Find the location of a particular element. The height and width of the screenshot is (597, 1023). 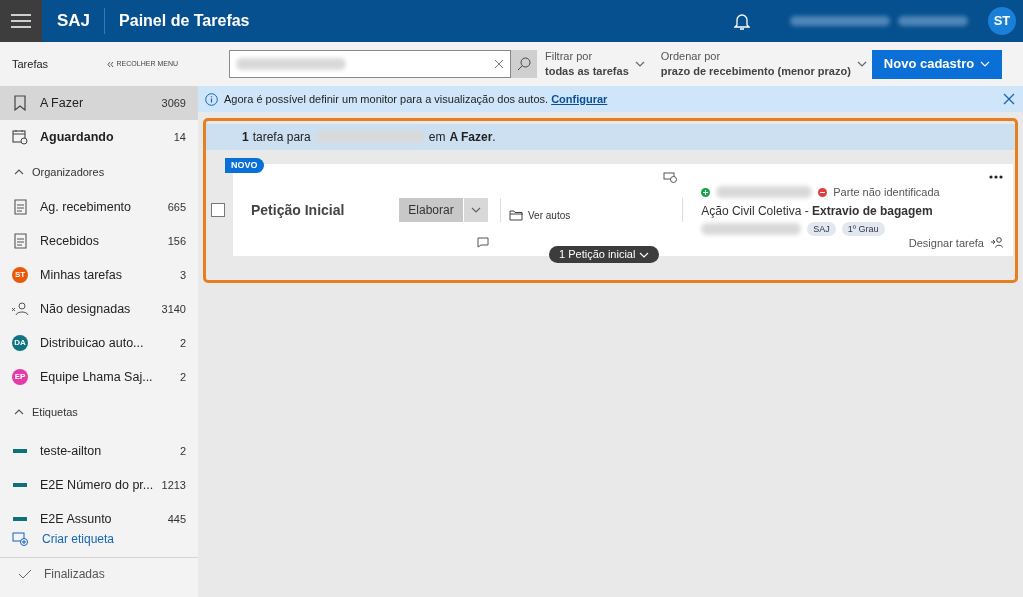

task-title: Petição Inicial is located at coordinates (298, 210).